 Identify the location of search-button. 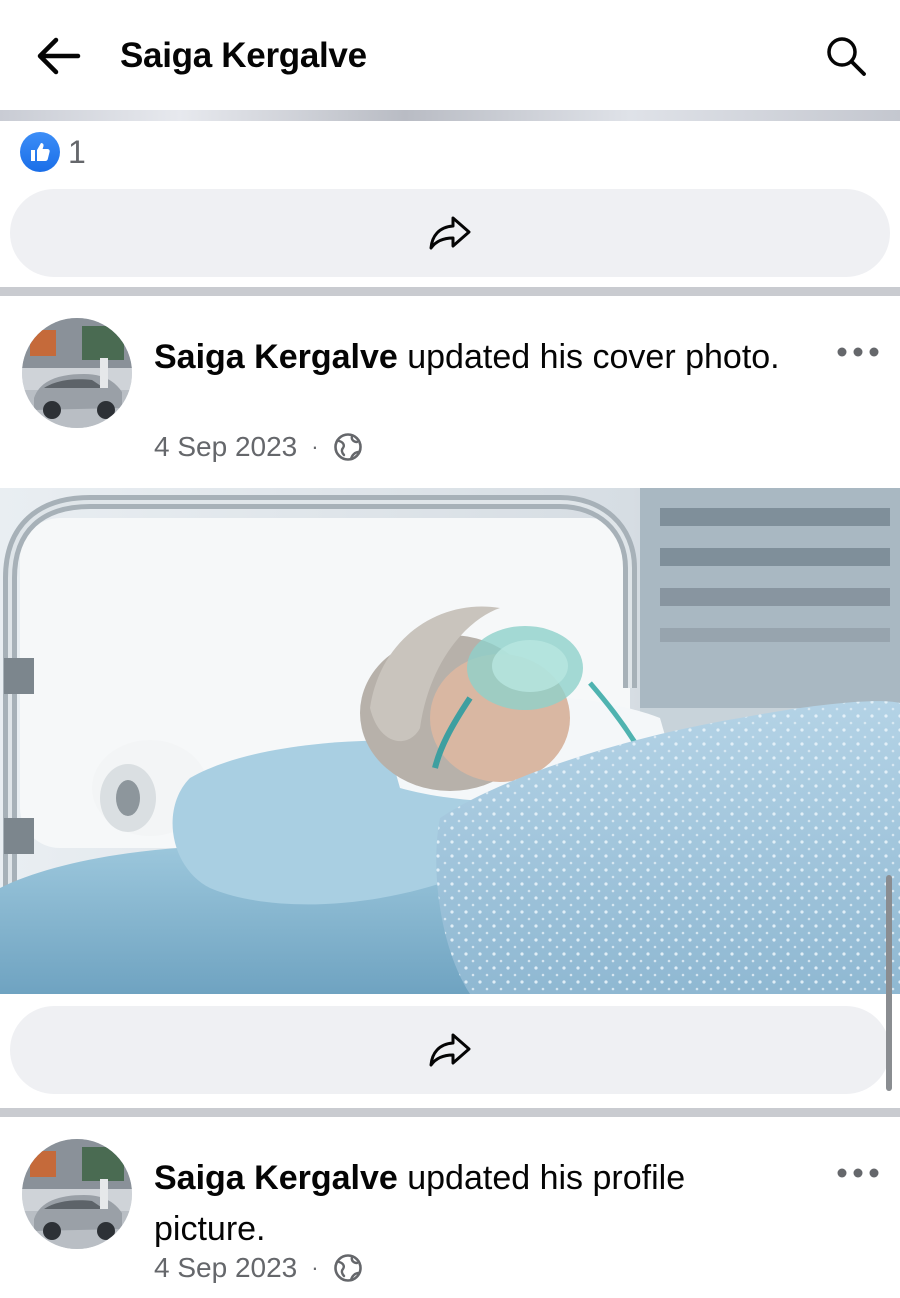
(846, 56).